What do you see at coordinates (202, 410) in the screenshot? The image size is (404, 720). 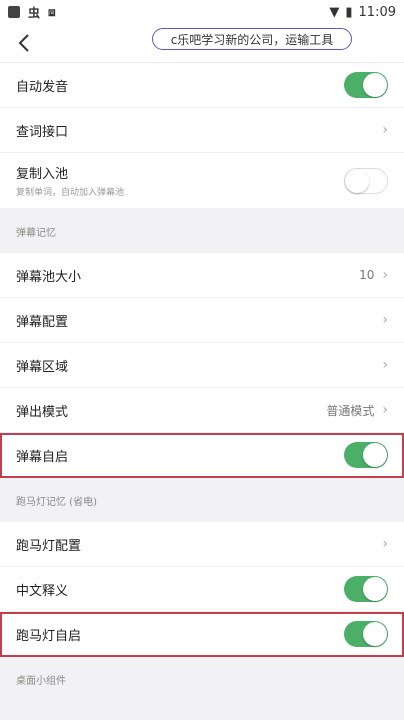 I see `setting-popup-mode: 弹出模式 普通模式 ›` at bounding box center [202, 410].